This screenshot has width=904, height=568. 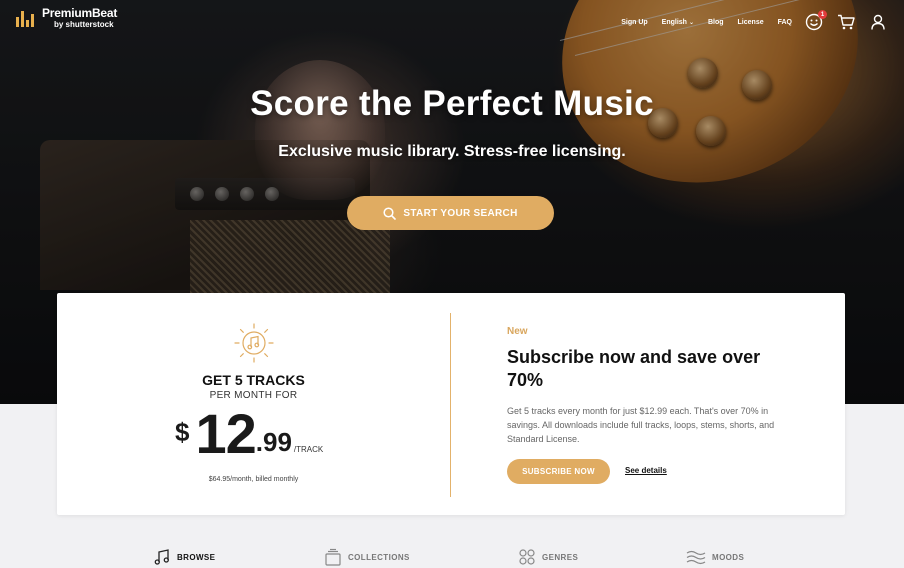 I want to click on moods-icon, so click(x=696, y=557).